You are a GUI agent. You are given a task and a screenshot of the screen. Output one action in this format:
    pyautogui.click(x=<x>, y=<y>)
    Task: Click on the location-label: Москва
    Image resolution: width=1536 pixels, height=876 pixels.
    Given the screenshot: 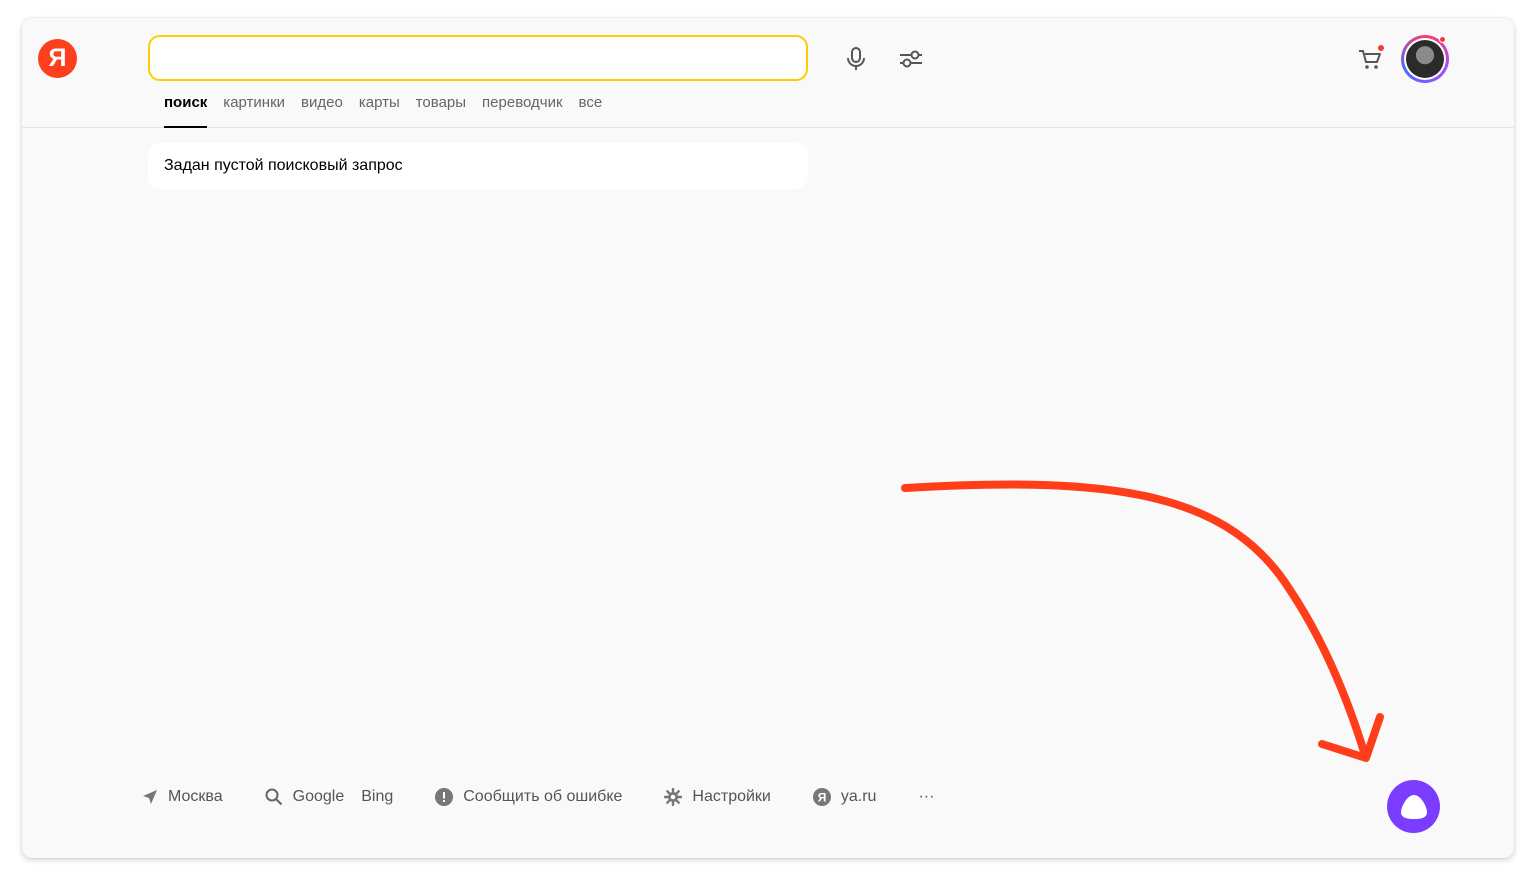 What is the action you would take?
    pyautogui.click(x=195, y=796)
    